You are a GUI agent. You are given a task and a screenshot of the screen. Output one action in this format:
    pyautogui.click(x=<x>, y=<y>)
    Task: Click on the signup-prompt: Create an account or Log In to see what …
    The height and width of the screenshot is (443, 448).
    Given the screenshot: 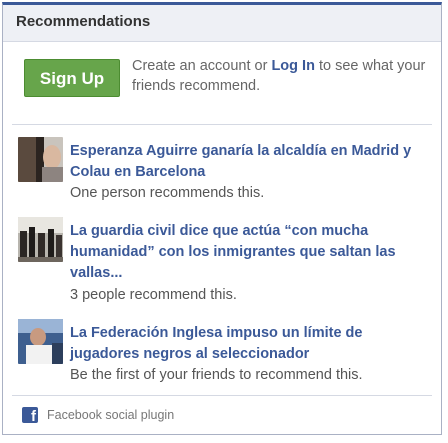 What is the action you would take?
    pyautogui.click(x=282, y=76)
    